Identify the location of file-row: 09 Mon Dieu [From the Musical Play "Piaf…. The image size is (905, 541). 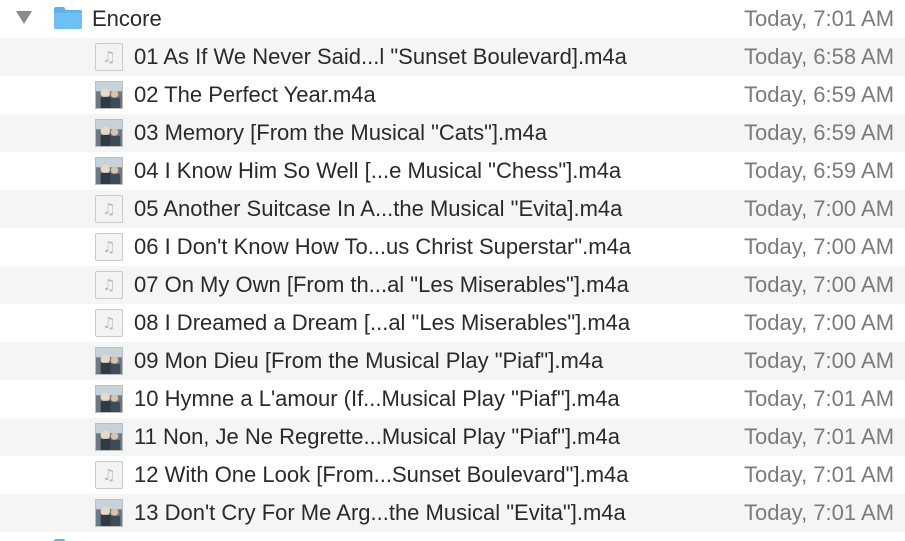
(452, 361).